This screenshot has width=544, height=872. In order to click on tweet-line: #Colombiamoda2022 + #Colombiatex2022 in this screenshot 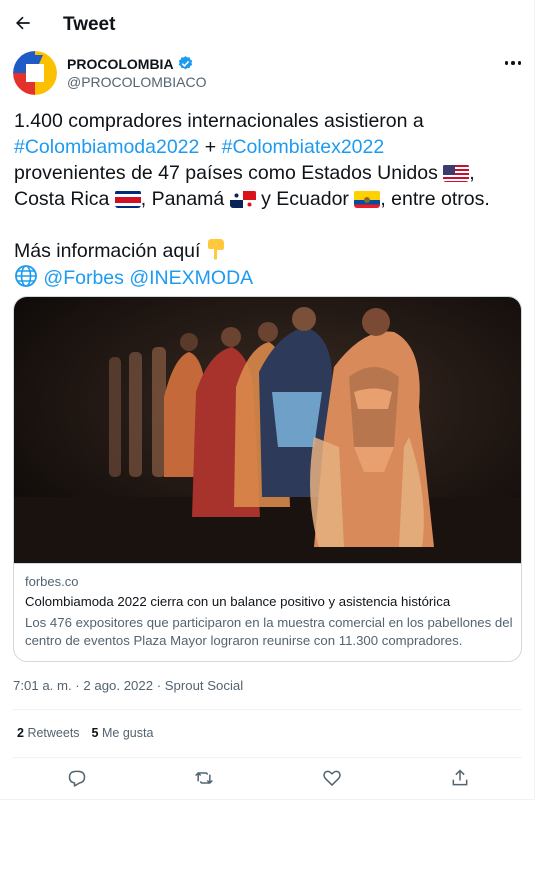, I will do `click(269, 147)`.